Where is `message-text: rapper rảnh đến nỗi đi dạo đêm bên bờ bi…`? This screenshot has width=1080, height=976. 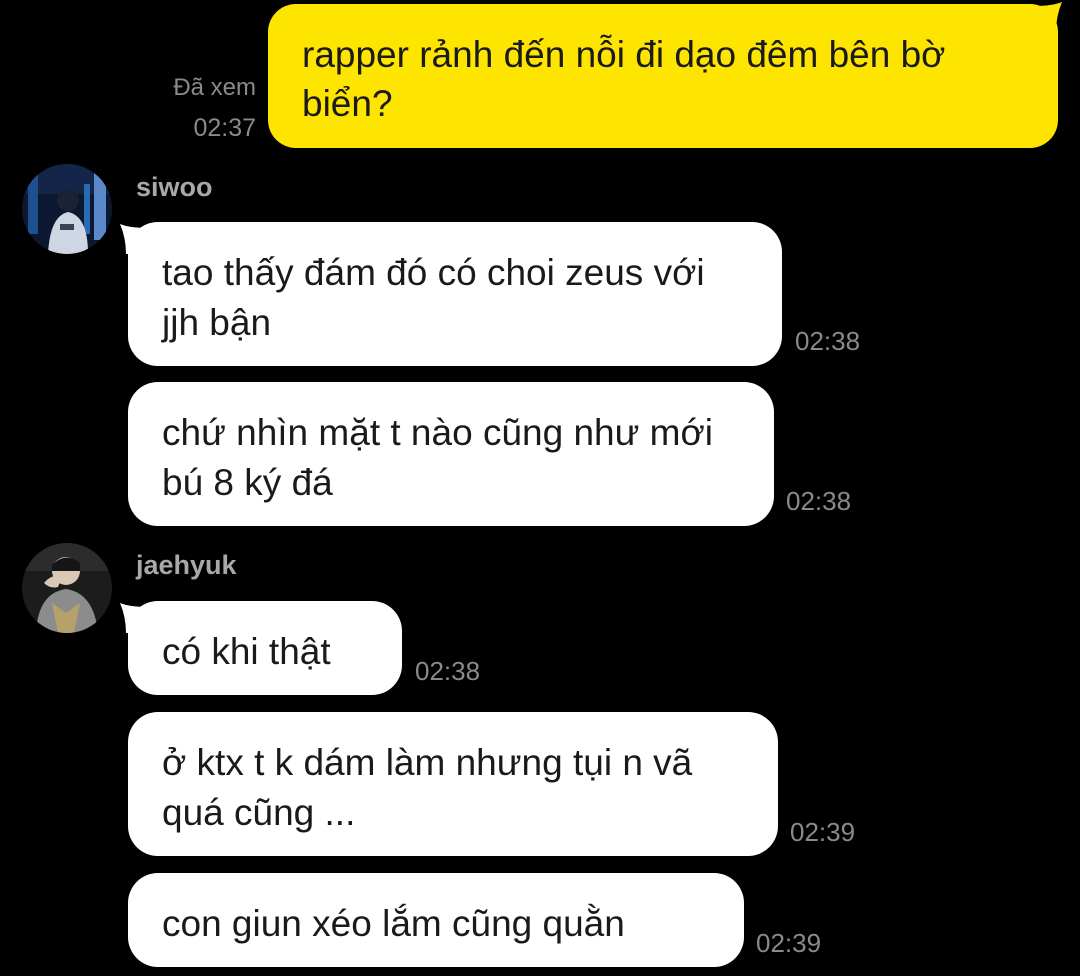
message-text: rapper rảnh đến nỗi đi dạo đêm bên bờ bi… is located at coordinates (624, 79).